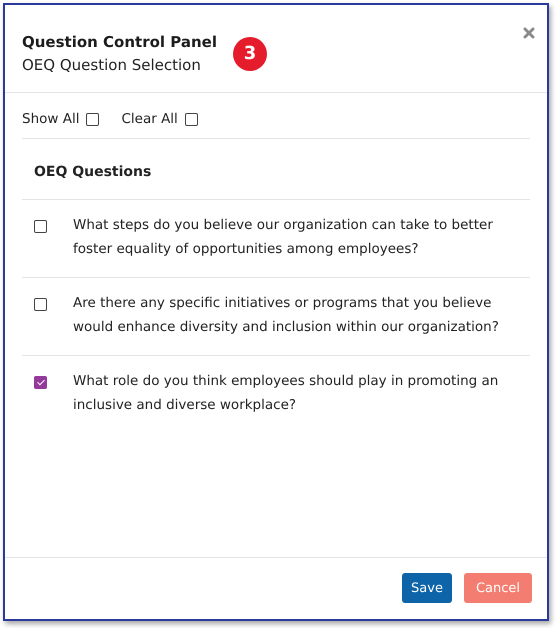  I want to click on close-icon, so click(529, 33).